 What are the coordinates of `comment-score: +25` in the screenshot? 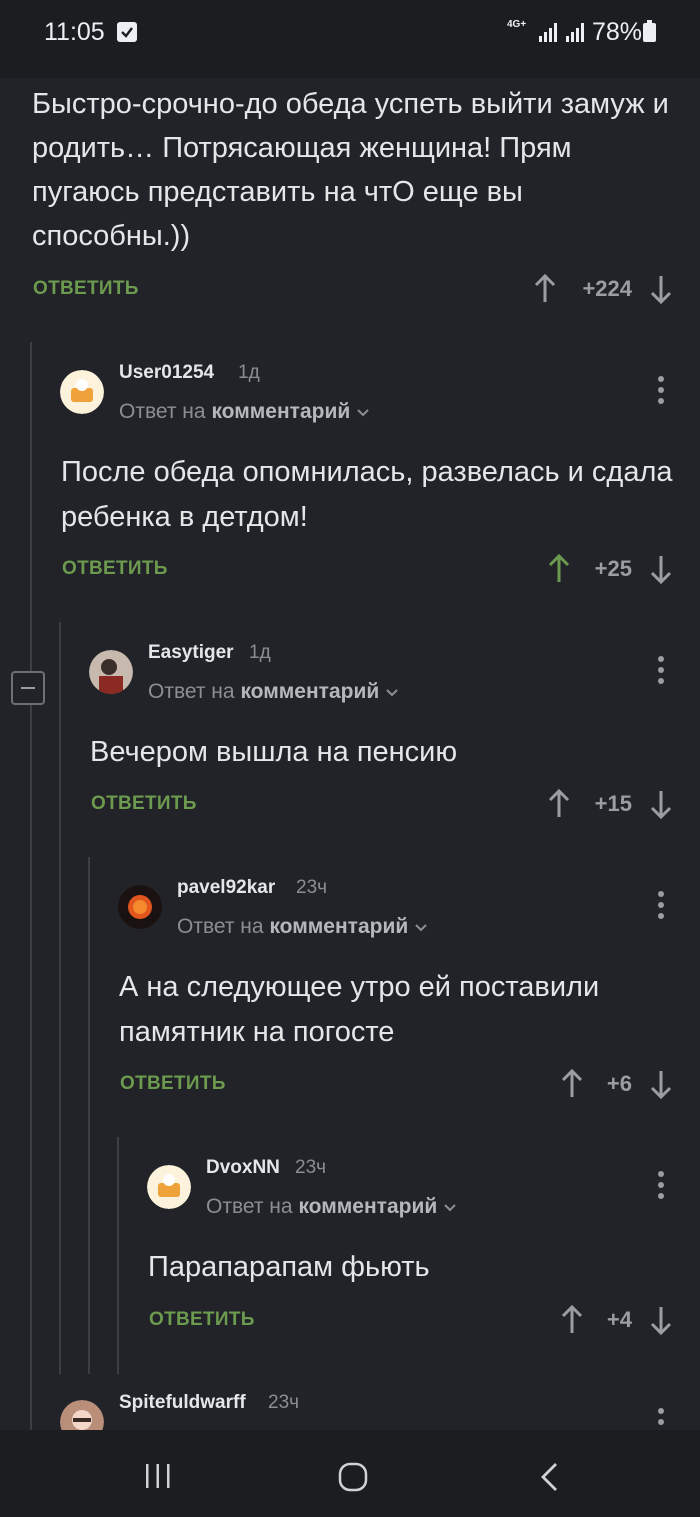 It's located at (613, 568).